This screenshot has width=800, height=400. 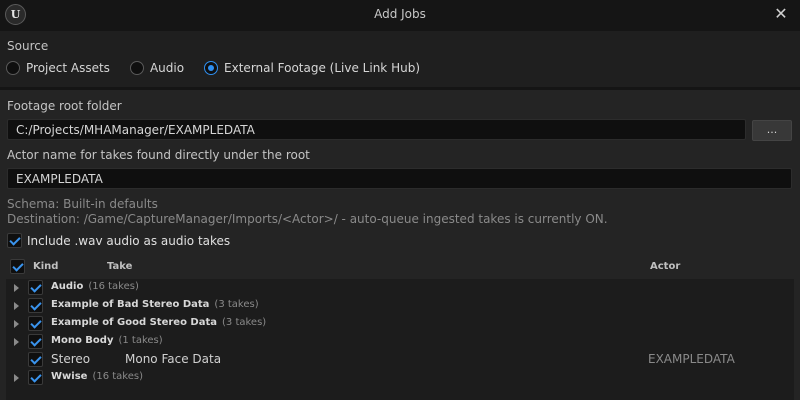 I want to click on radio-external-footage-indicator, so click(x=211, y=68).